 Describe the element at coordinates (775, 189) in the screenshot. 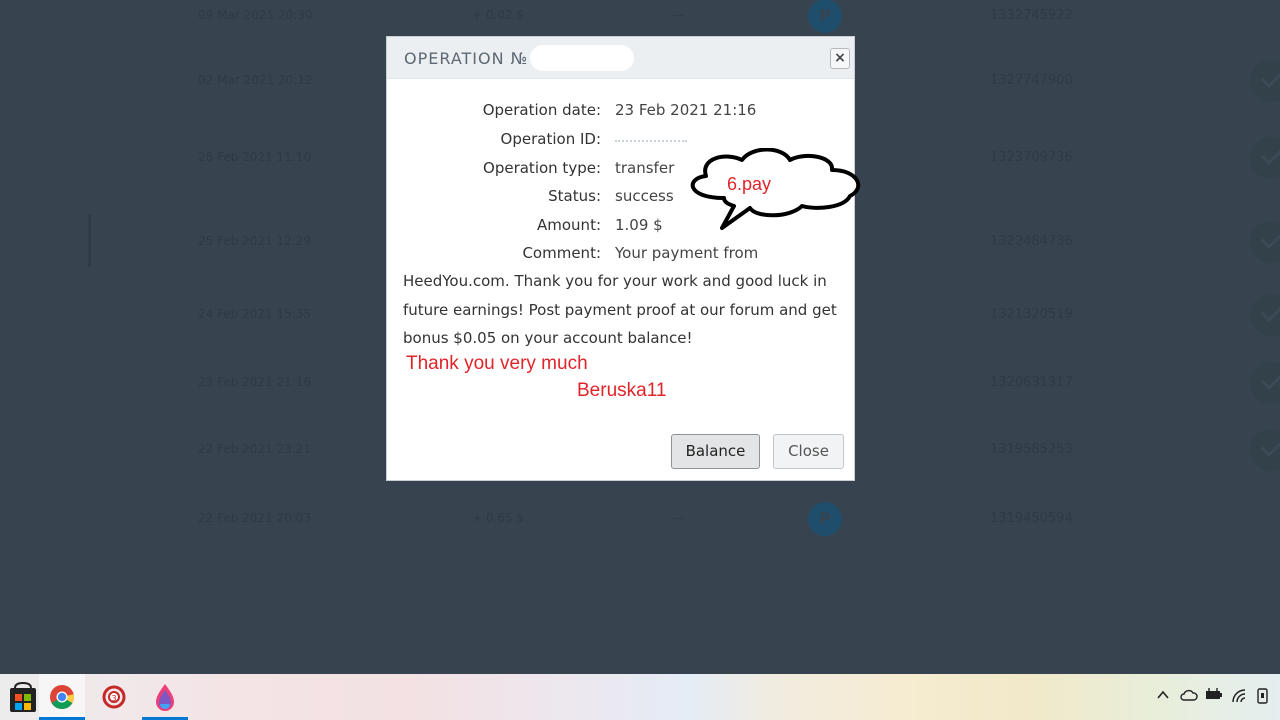

I see `speech-bubble` at that location.